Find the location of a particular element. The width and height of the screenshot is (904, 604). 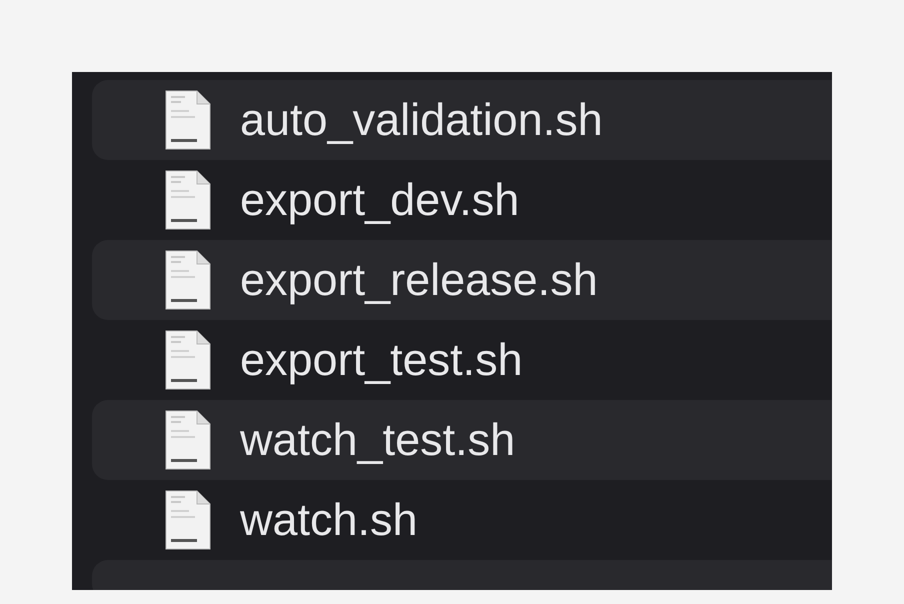

file-name: export_release.sh is located at coordinates (419, 280).